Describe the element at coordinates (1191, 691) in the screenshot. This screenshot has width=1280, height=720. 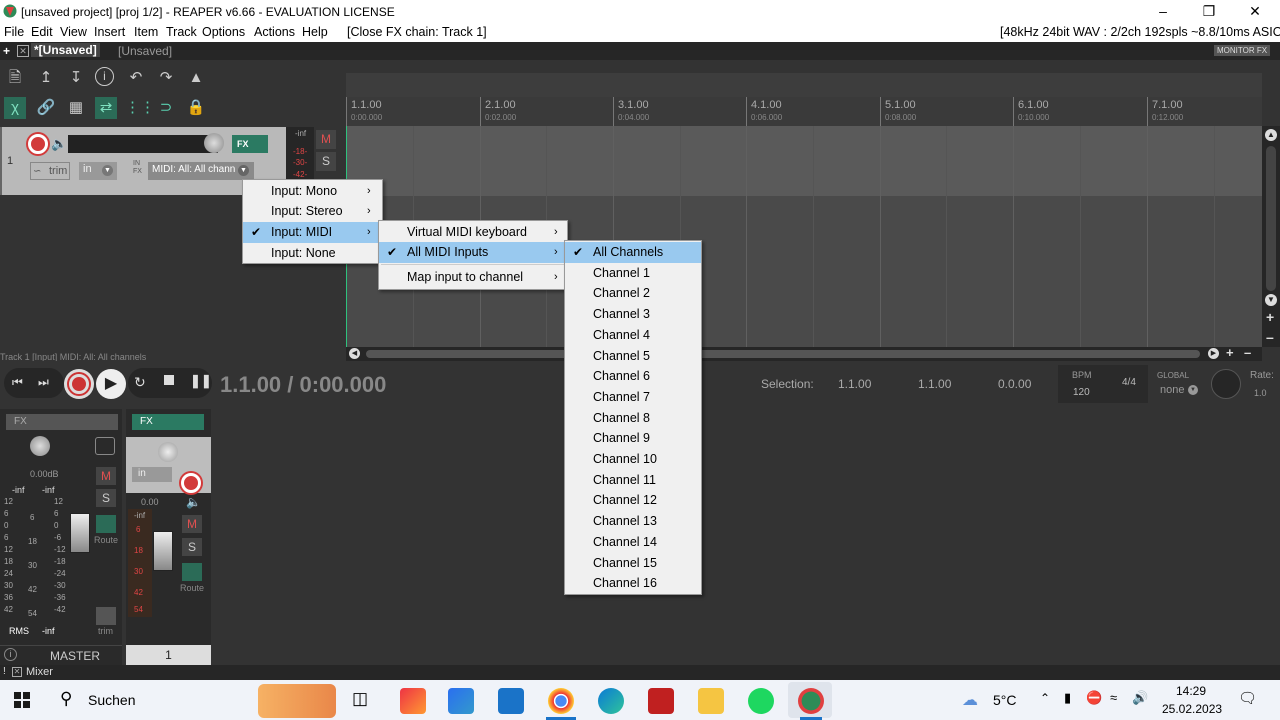
I see `clock-time: 14:29` at that location.